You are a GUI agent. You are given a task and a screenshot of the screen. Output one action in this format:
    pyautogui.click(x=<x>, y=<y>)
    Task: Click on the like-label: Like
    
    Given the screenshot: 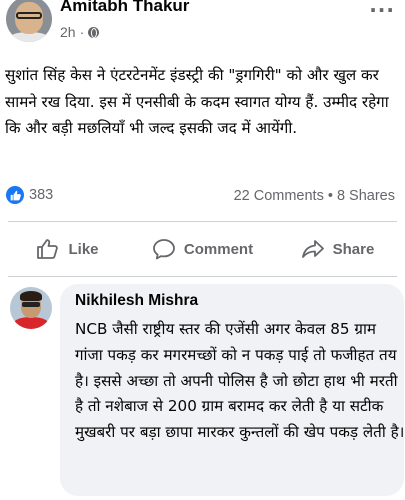 What is the action you would take?
    pyautogui.click(x=83, y=249)
    